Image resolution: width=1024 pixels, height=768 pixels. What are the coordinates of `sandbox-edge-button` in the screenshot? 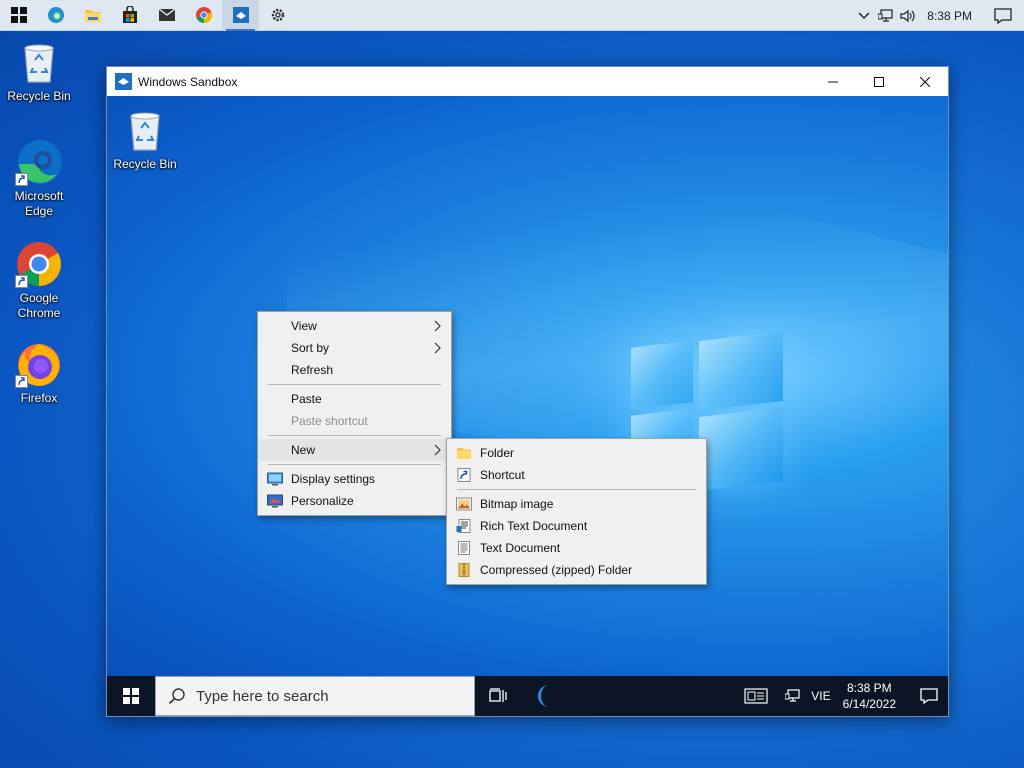 It's located at (544, 696).